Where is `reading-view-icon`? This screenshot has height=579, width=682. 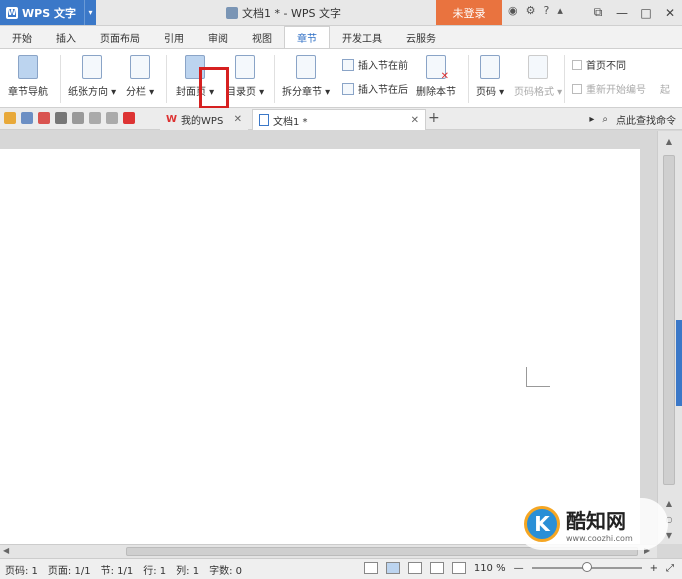 reading-view-icon is located at coordinates (458, 568).